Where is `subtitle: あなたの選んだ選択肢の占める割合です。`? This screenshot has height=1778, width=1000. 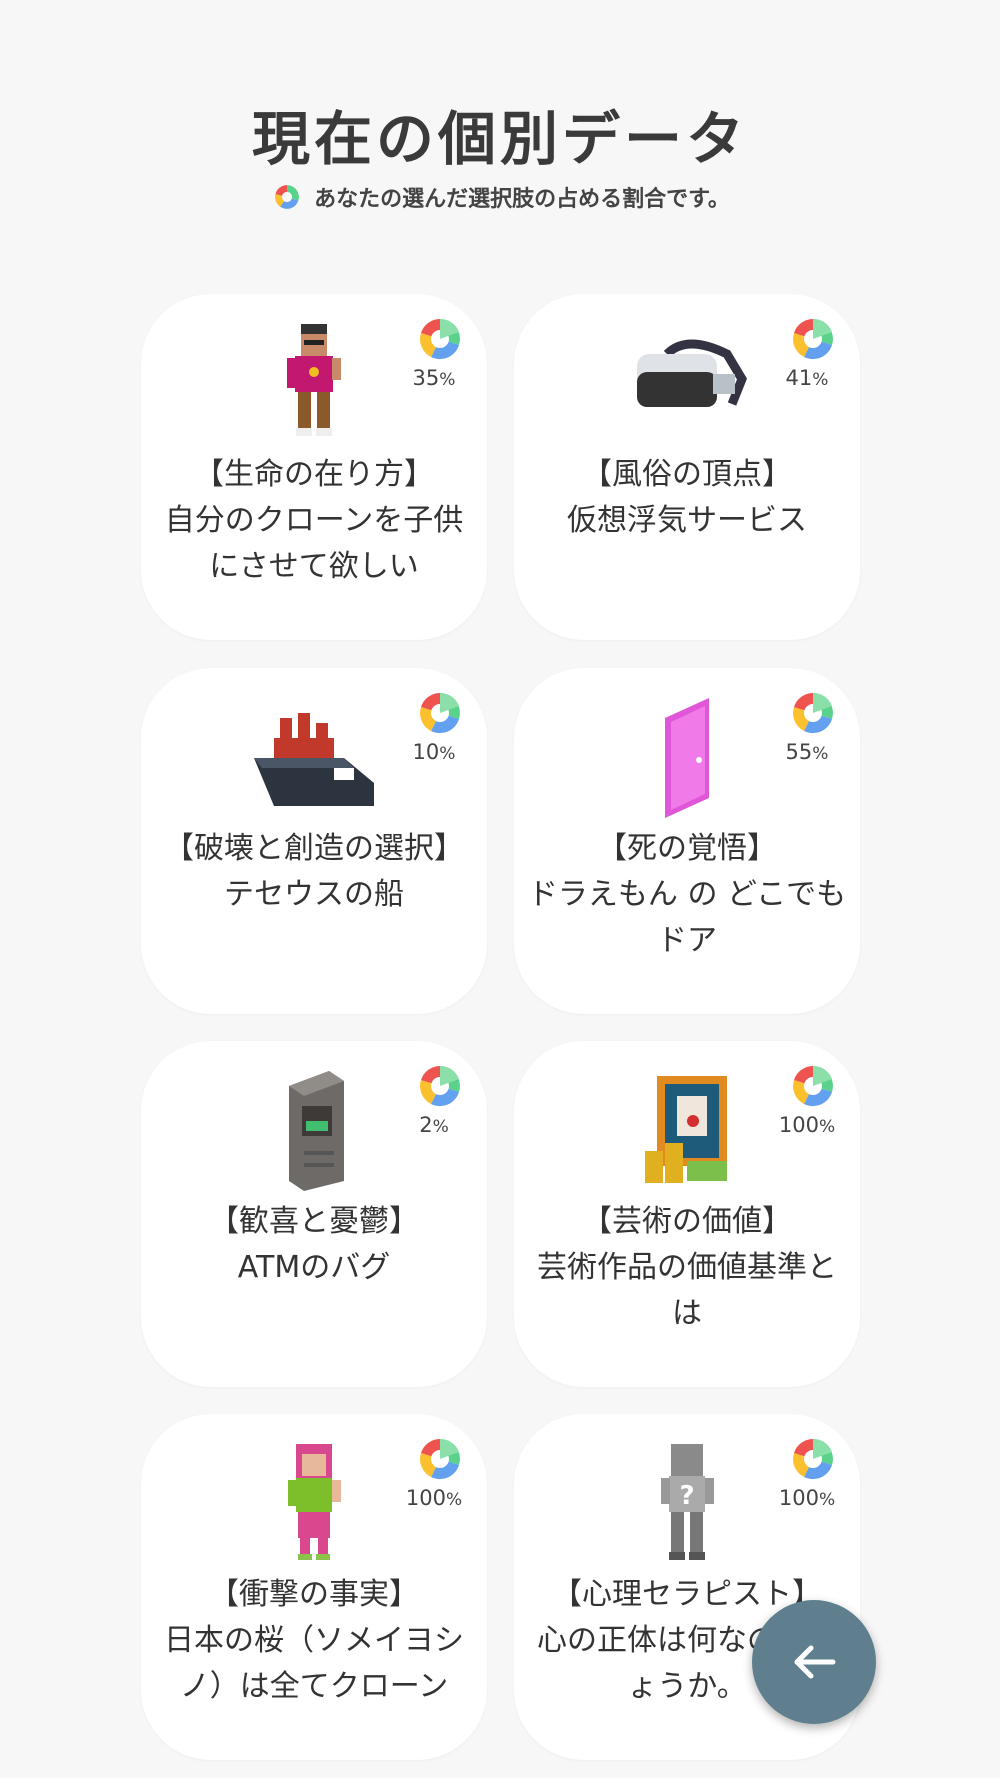 subtitle: あなたの選んだ選択肢の占める割合です。 is located at coordinates (500, 197).